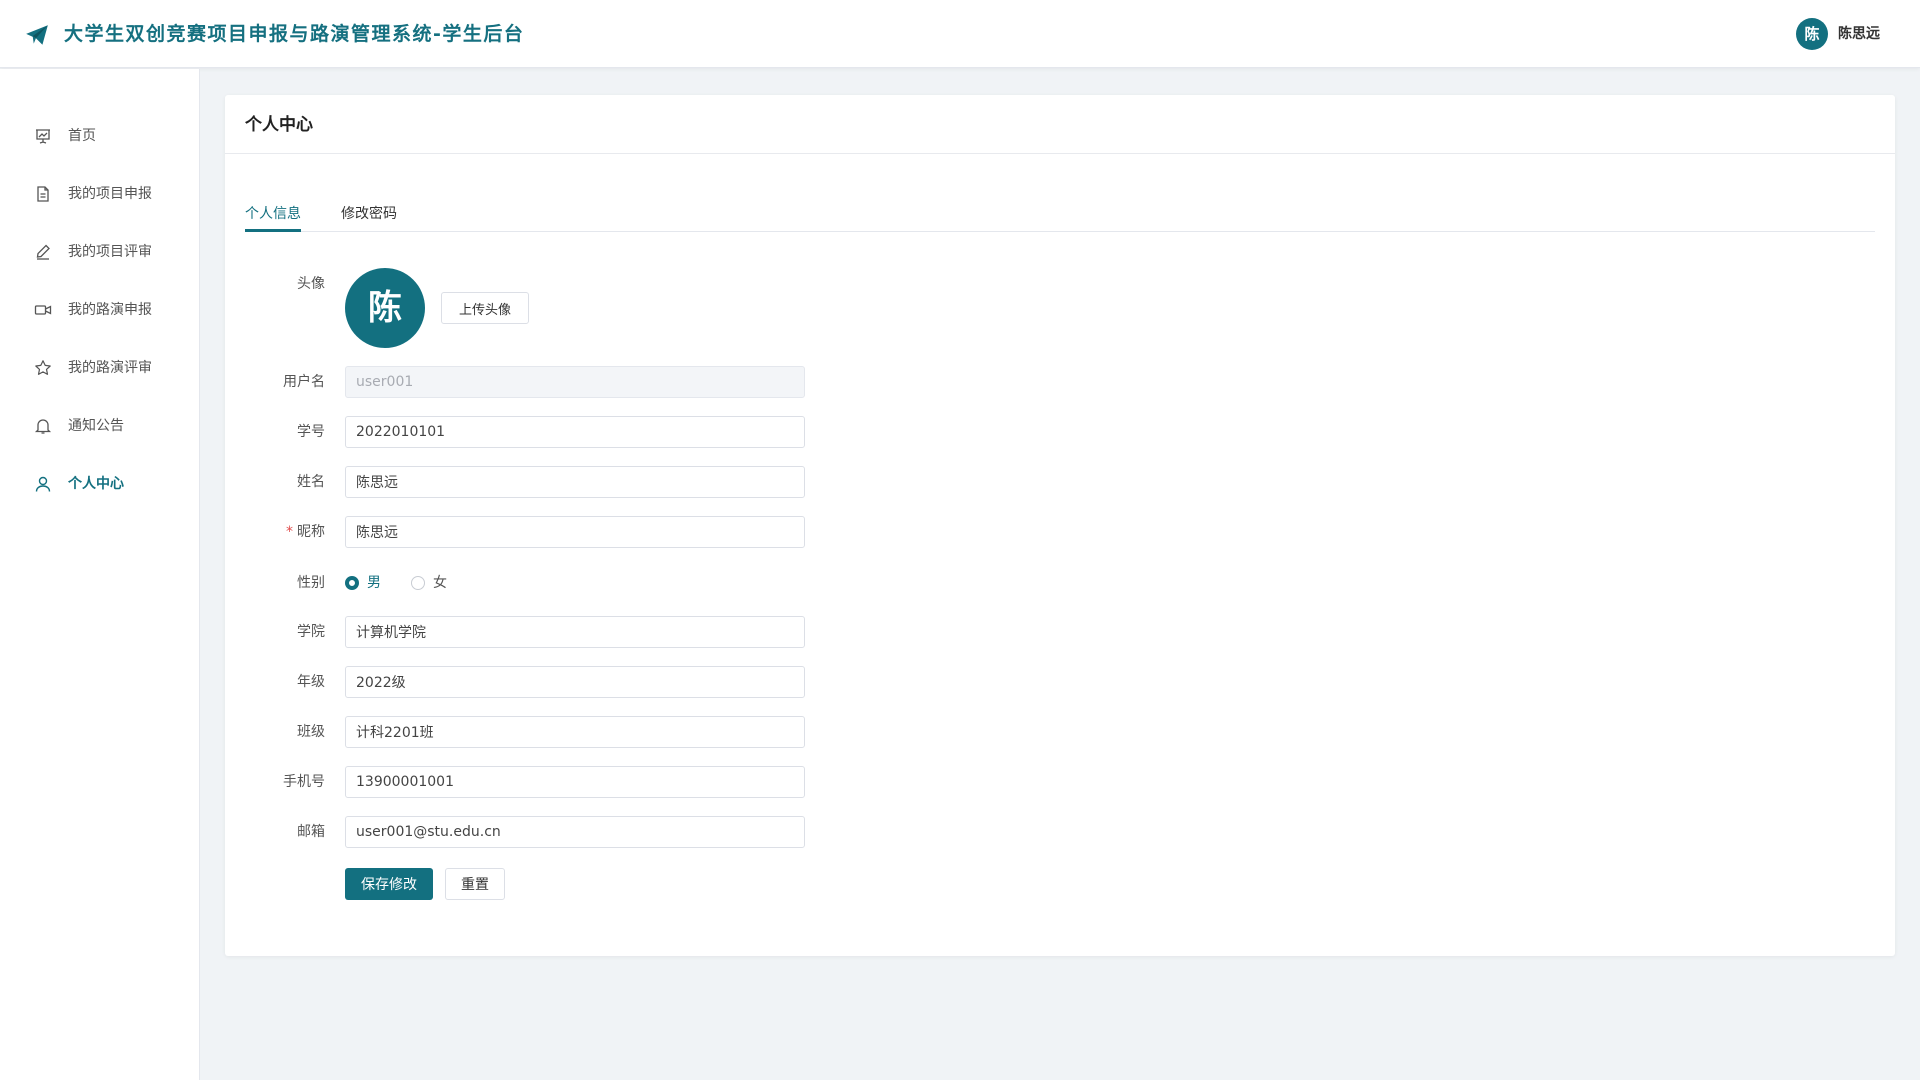  I want to click on sidebar-item-project-apply: 我的项目申报, so click(99, 194).